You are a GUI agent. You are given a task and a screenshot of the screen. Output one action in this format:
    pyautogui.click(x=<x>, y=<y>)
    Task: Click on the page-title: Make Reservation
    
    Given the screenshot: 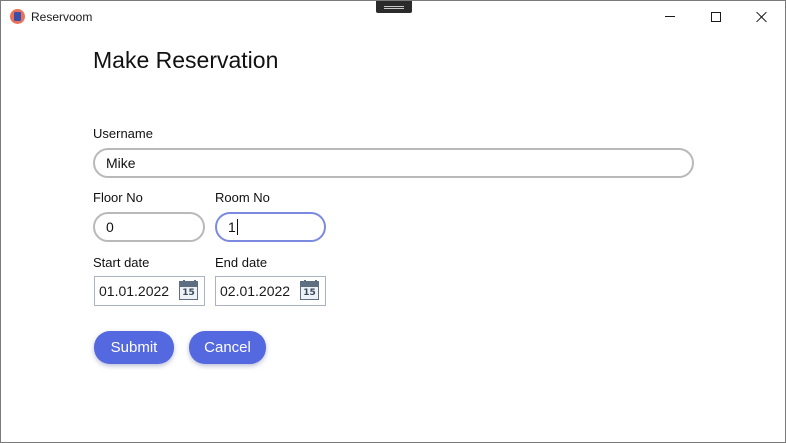 What is the action you would take?
    pyautogui.click(x=186, y=60)
    